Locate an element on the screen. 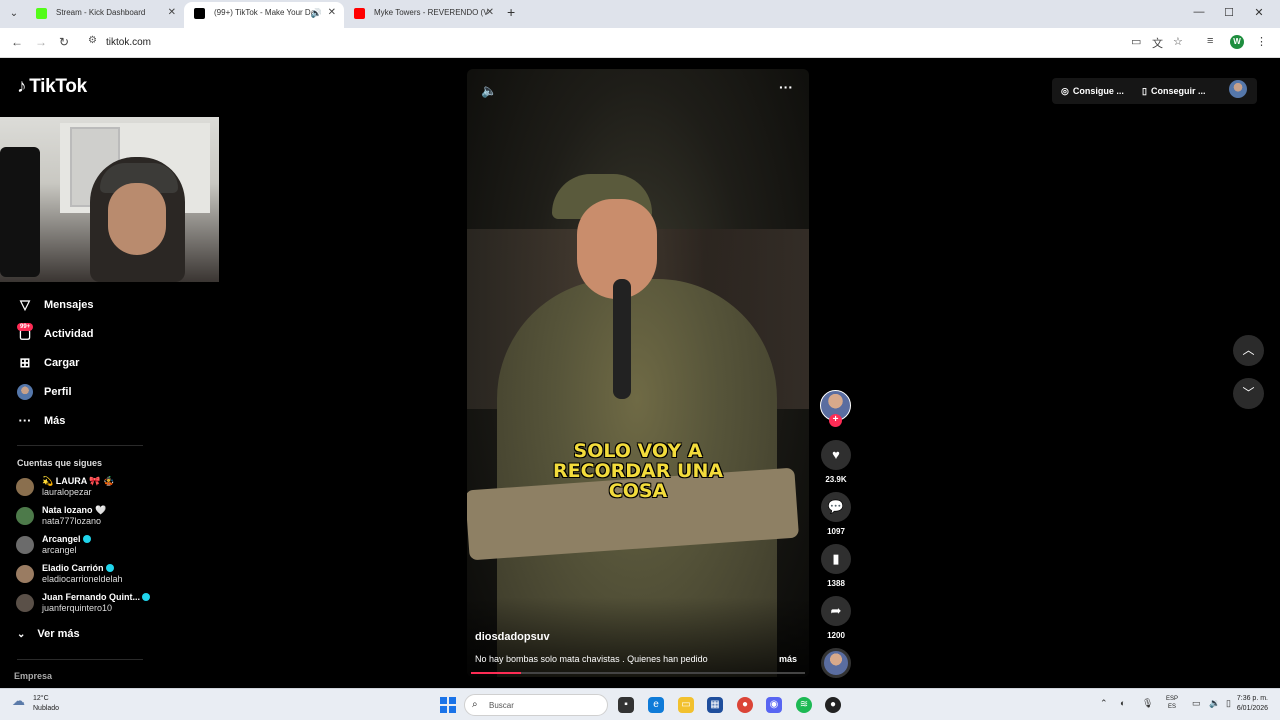 This screenshot has height=720, width=1280. url-text: tiktok.com is located at coordinates (129, 42).